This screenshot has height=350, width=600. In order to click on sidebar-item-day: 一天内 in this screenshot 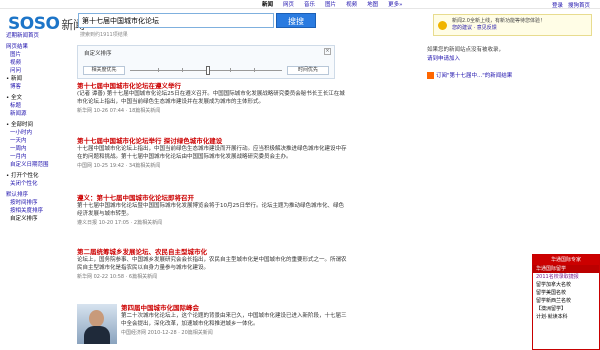, I will do `click(36, 141)`.